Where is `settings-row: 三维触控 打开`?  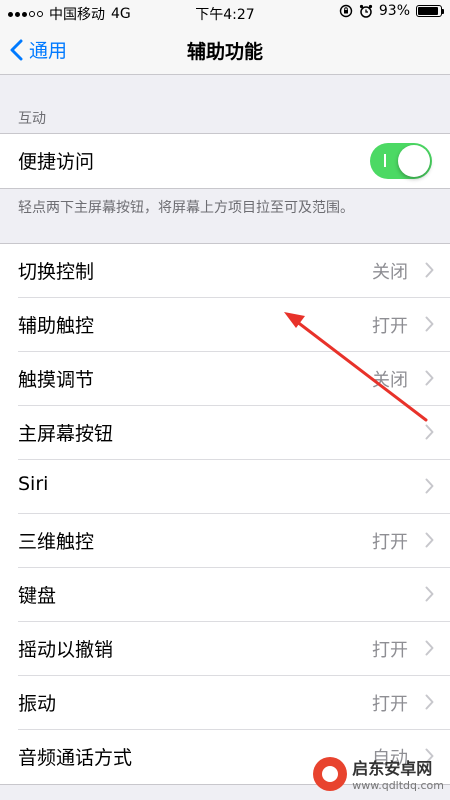
settings-row: 三维触控 打开 is located at coordinates (225, 541).